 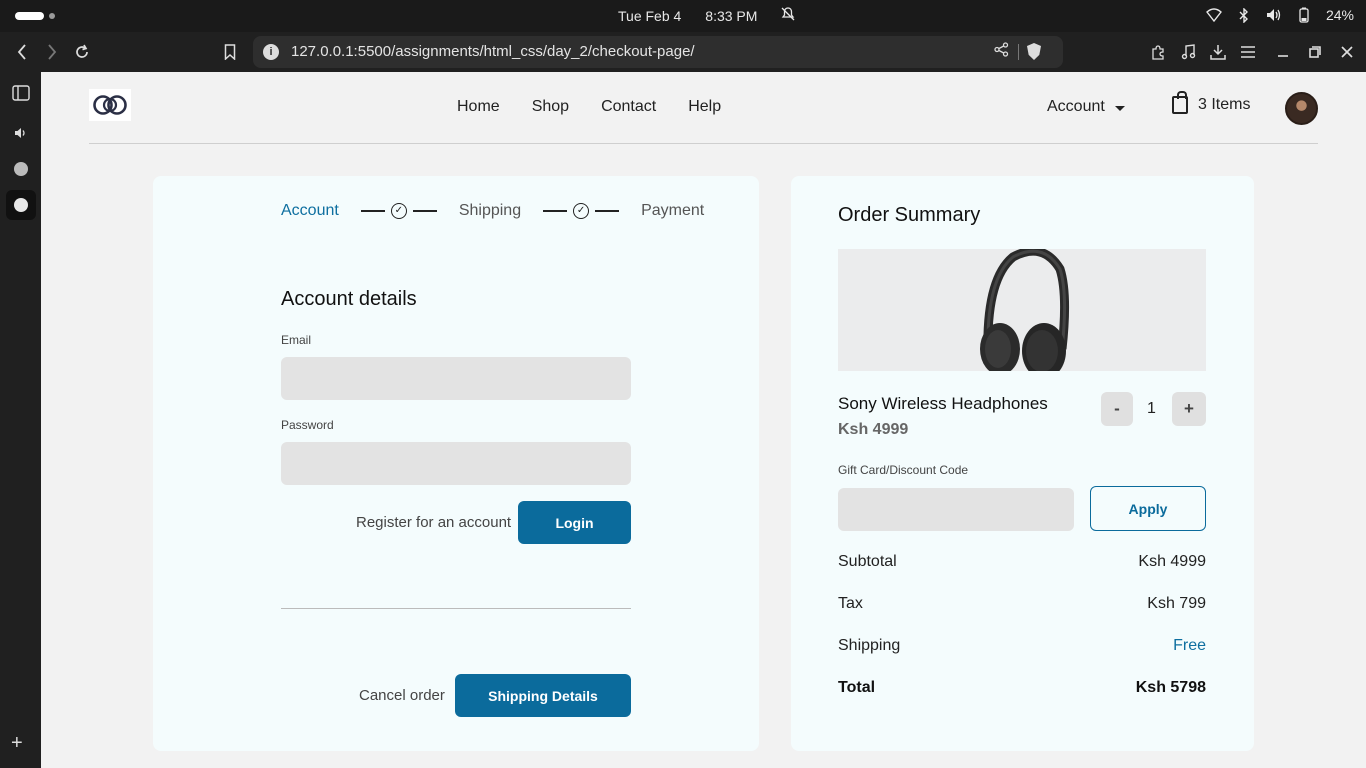 I want to click on reload-icon, so click(x=82, y=52).